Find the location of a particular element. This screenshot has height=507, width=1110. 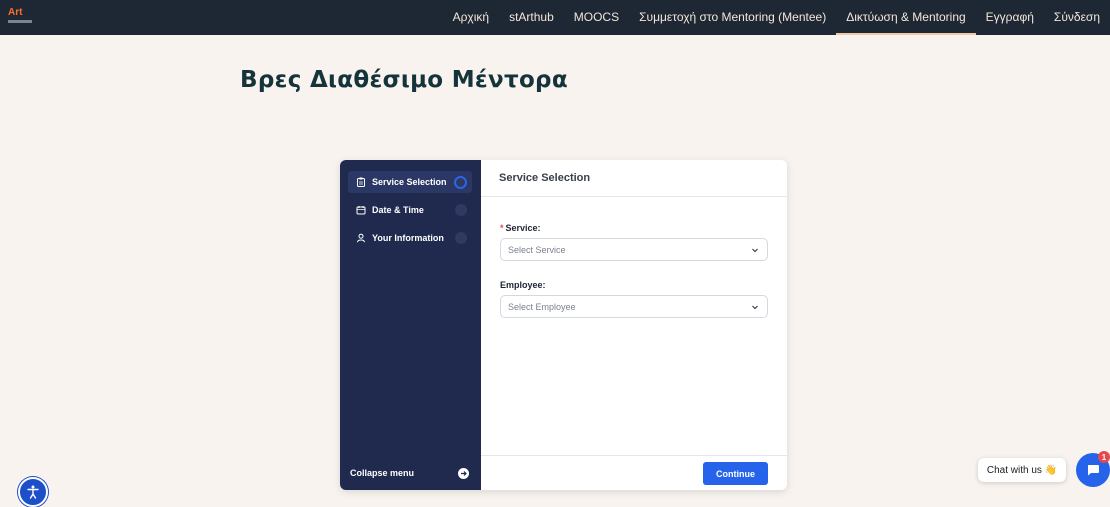

nav-item-register: Εγγραφή is located at coordinates (1010, 17).